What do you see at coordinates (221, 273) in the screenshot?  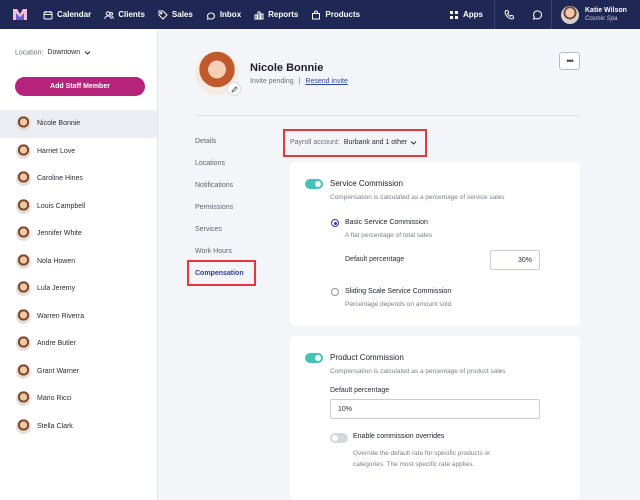 I see `compensation-tab-highlight` at bounding box center [221, 273].